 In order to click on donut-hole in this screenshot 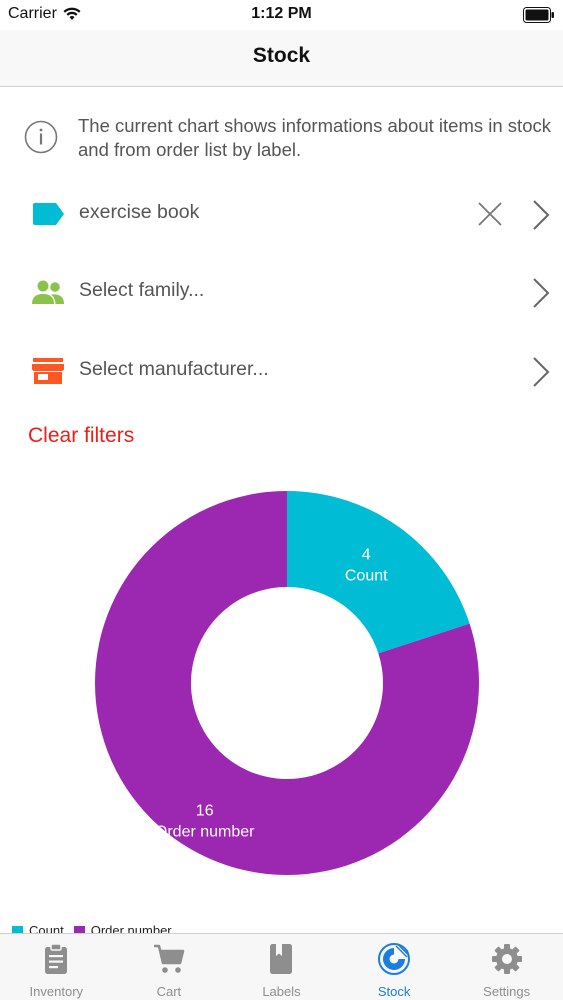, I will do `click(287, 683)`.